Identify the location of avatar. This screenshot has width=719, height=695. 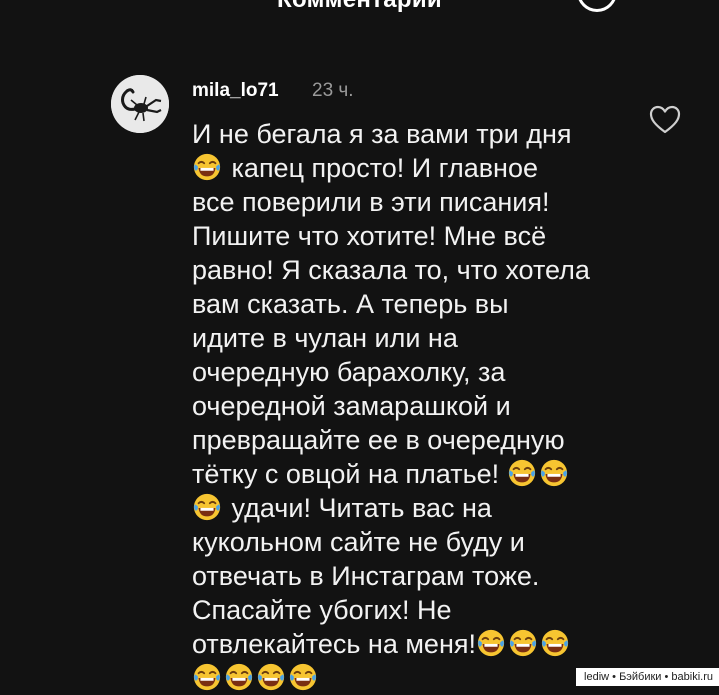
(140, 104).